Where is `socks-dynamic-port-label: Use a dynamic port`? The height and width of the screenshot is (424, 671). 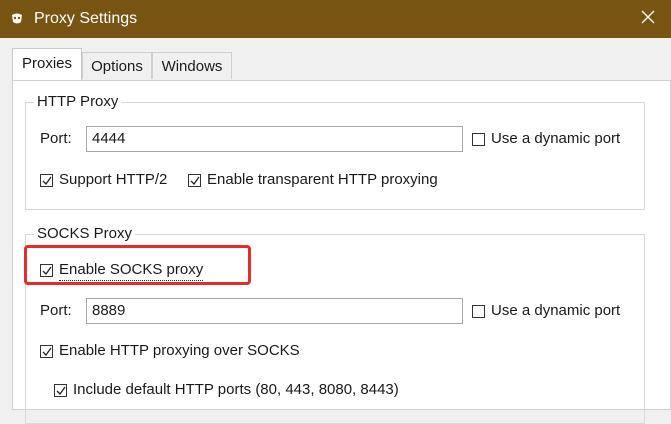 socks-dynamic-port-label: Use a dynamic port is located at coordinates (556, 310).